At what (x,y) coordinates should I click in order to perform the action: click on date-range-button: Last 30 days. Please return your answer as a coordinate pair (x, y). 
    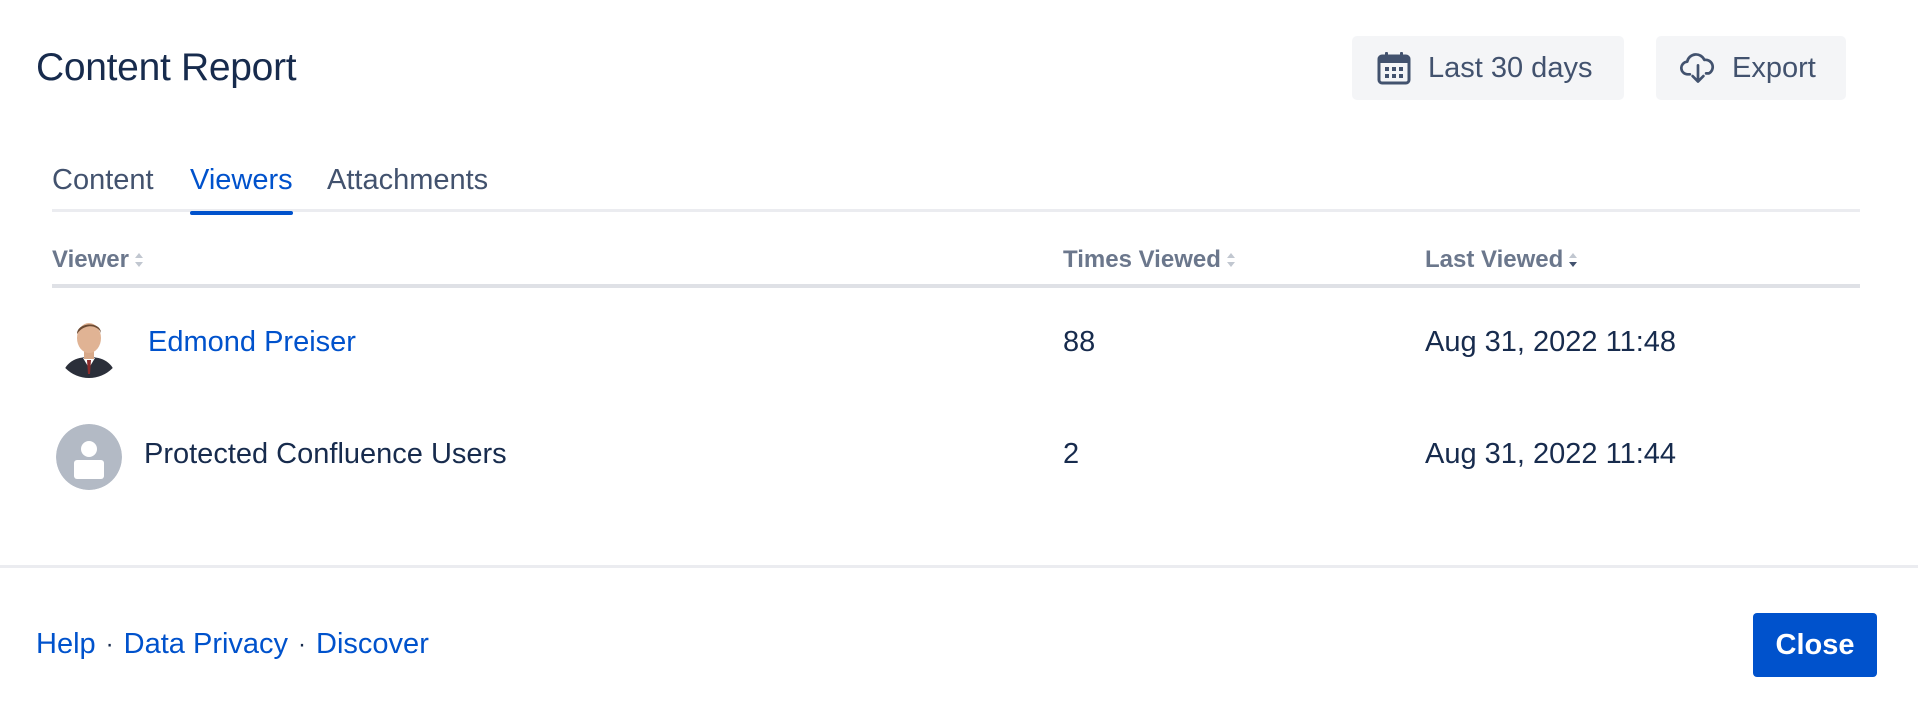
    Looking at the image, I should click on (1488, 68).